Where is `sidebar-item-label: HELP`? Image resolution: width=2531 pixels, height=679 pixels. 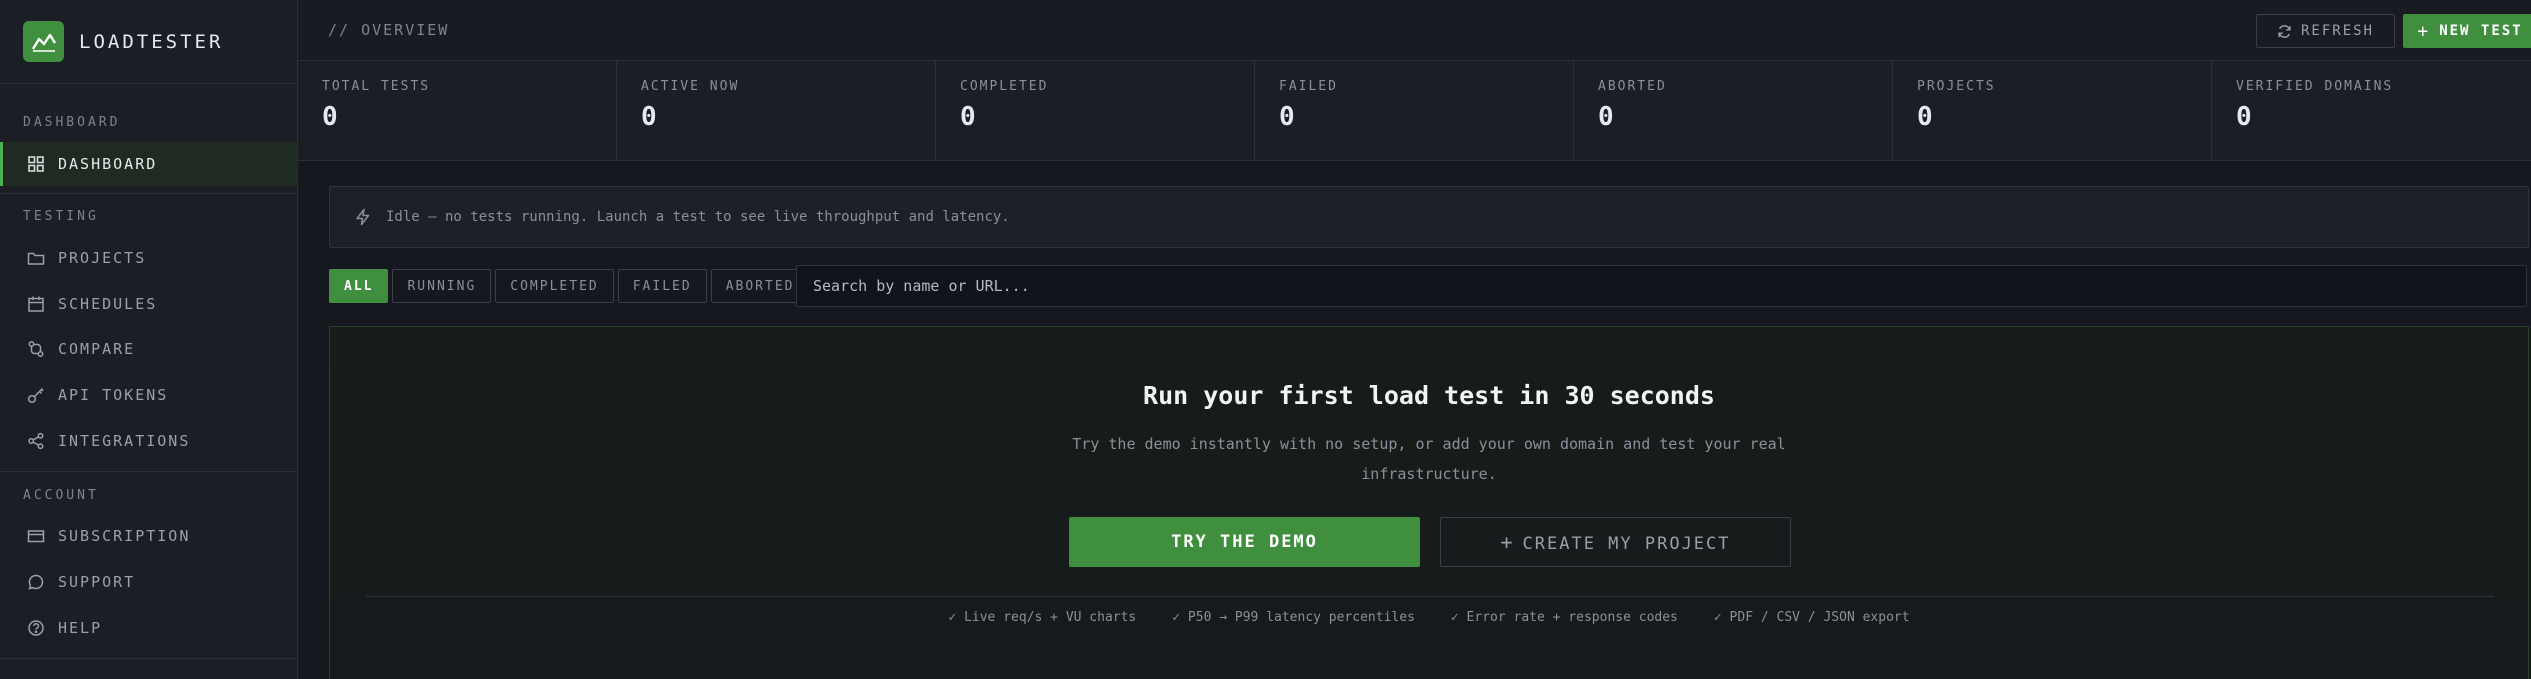
sidebar-item-label: HELP is located at coordinates (80, 628).